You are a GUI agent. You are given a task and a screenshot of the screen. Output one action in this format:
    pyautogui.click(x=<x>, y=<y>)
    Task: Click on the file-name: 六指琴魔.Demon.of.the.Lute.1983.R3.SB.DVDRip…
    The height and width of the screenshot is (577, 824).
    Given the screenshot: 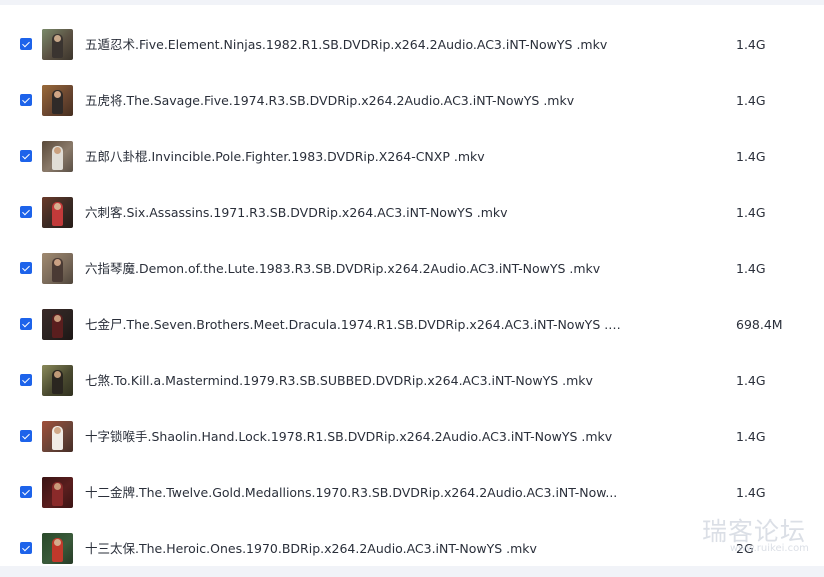 What is the action you would take?
    pyautogui.click(x=355, y=268)
    